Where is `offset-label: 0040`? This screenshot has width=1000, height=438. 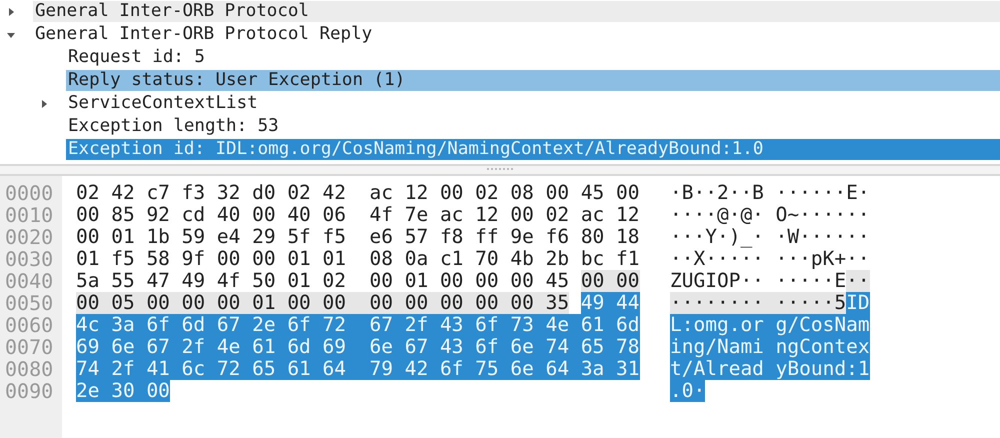 offset-label: 0040 is located at coordinates (29, 281).